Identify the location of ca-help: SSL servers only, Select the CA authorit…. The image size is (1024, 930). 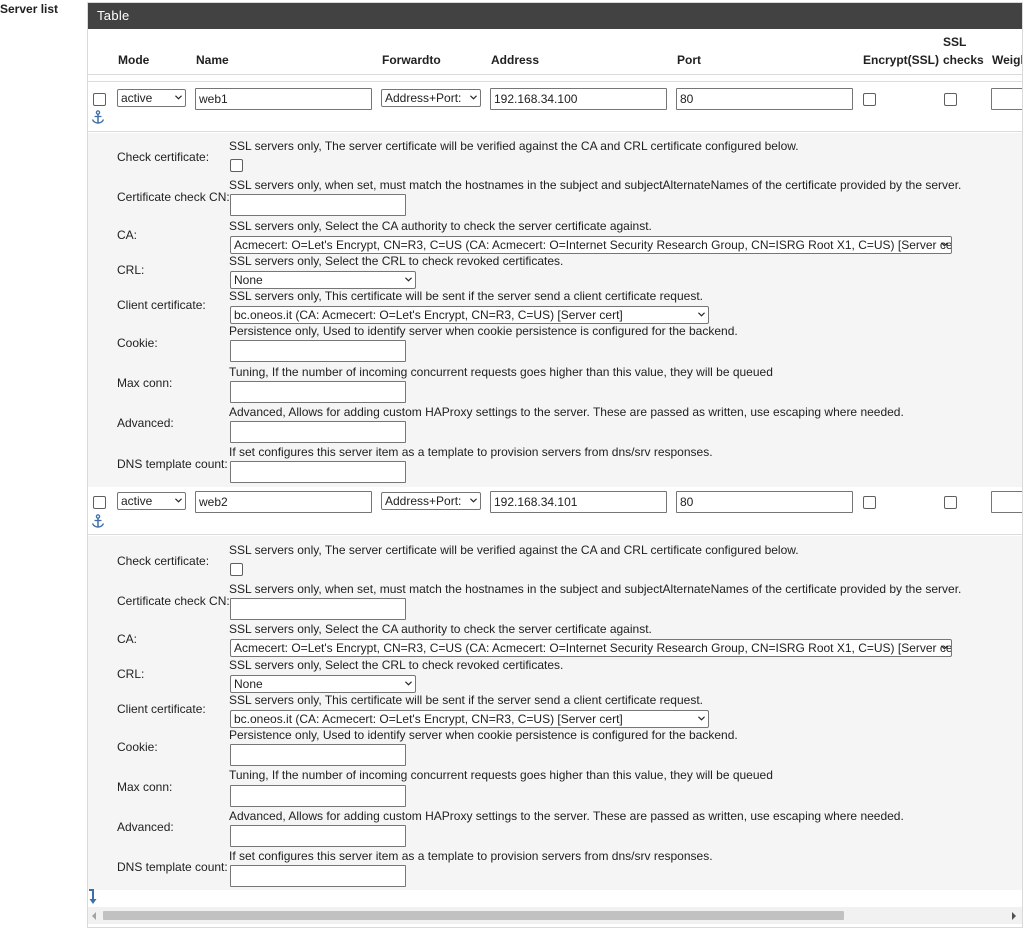
(440, 226).